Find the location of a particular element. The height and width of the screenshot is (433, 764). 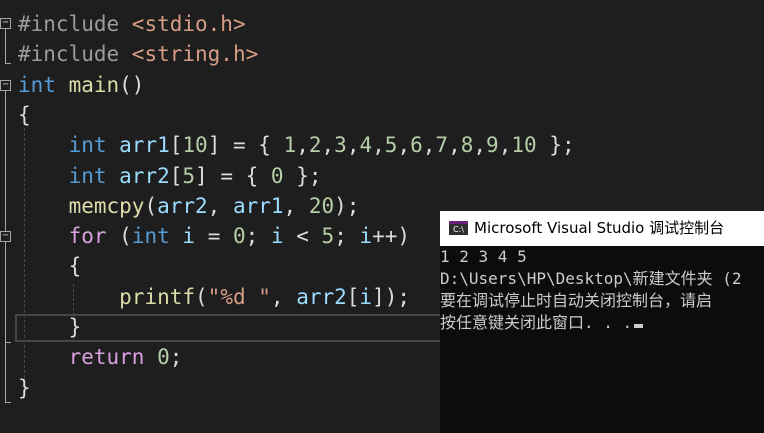

code-token: 7 is located at coordinates (442, 145).